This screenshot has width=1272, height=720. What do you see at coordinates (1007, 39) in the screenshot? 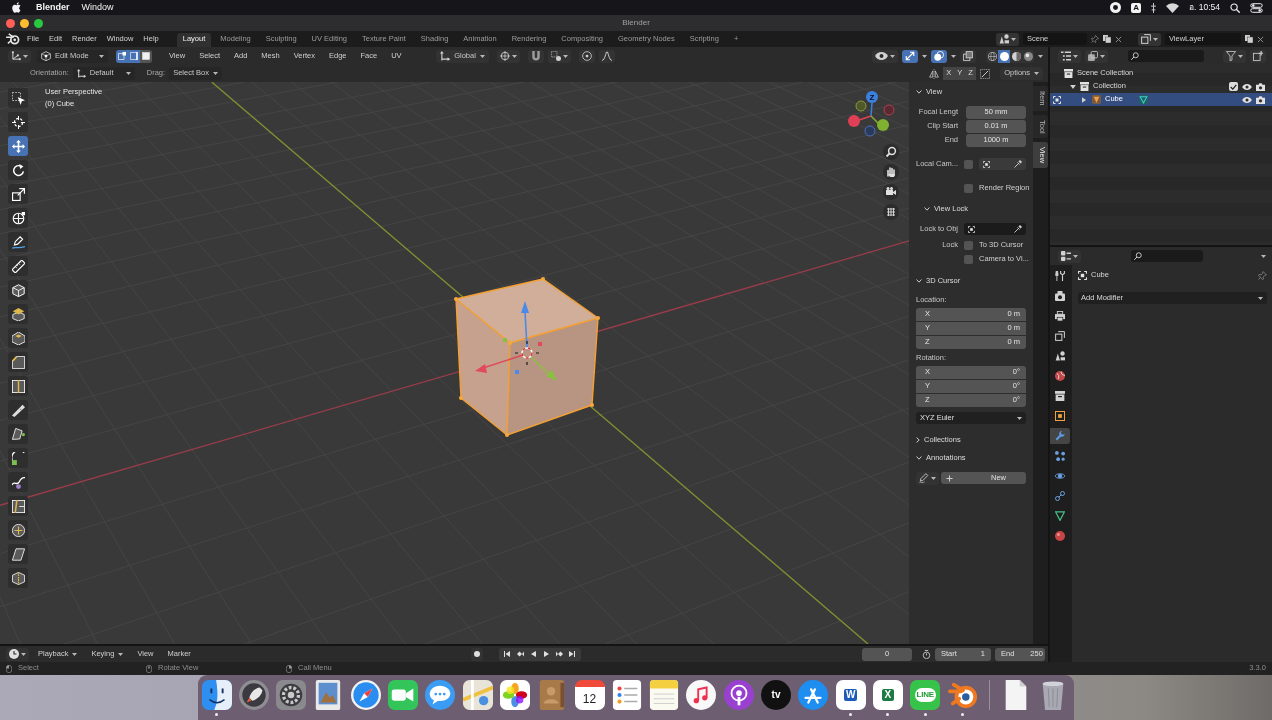
I see `scene-browse-button` at bounding box center [1007, 39].